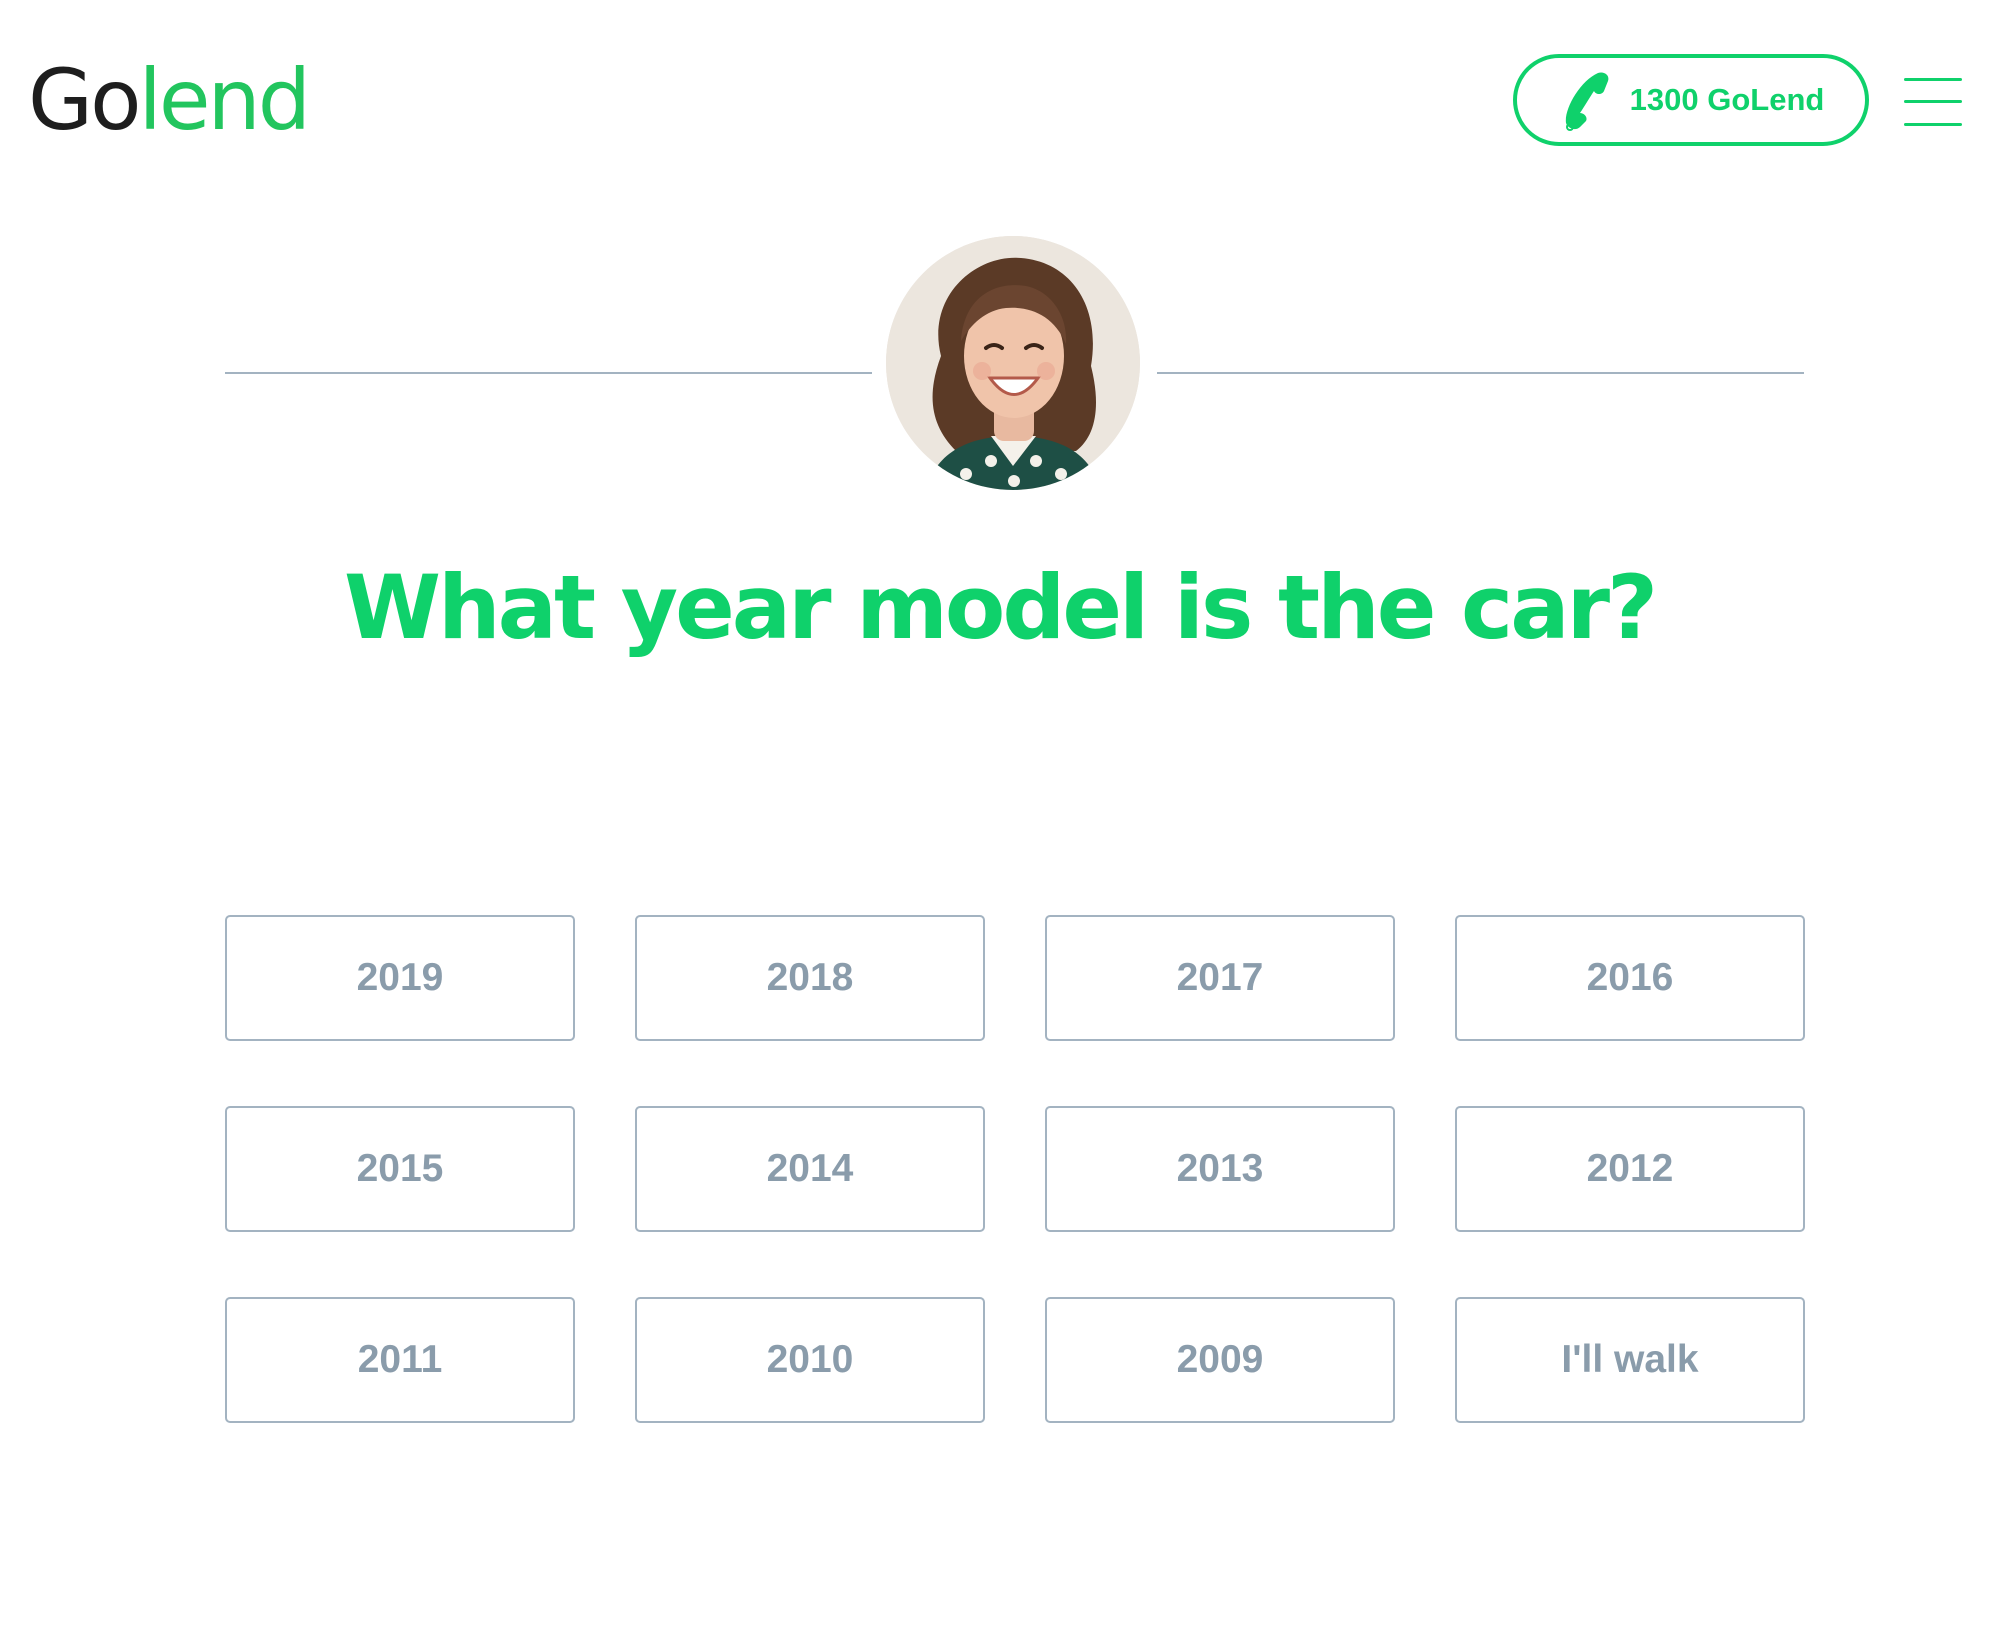  Describe the element at coordinates (810, 1360) in the screenshot. I see `option-2010-button: 2010` at that location.